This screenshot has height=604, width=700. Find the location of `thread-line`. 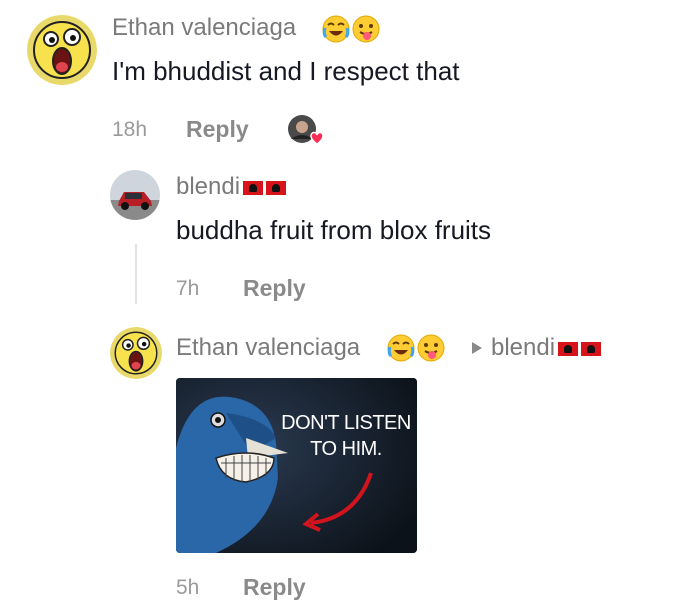

thread-line is located at coordinates (136, 274).